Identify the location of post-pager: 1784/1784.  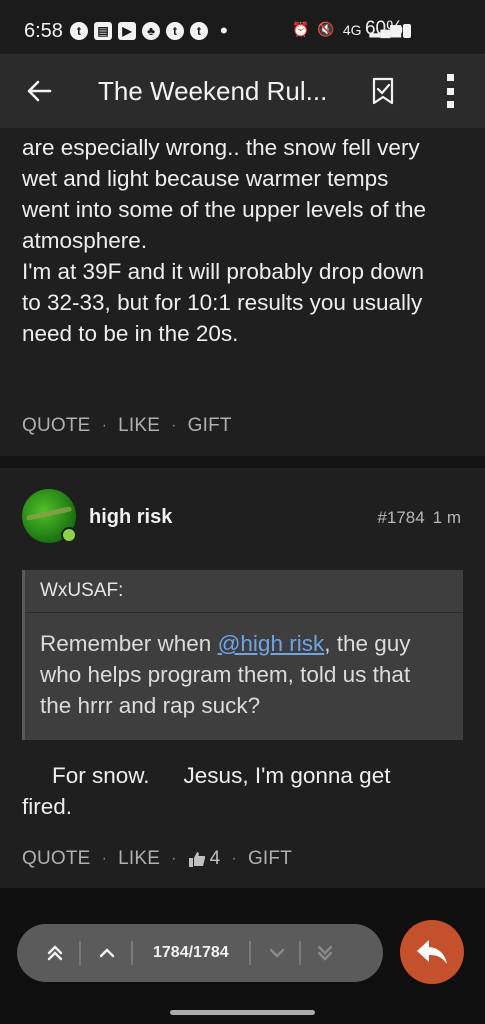
(200, 953).